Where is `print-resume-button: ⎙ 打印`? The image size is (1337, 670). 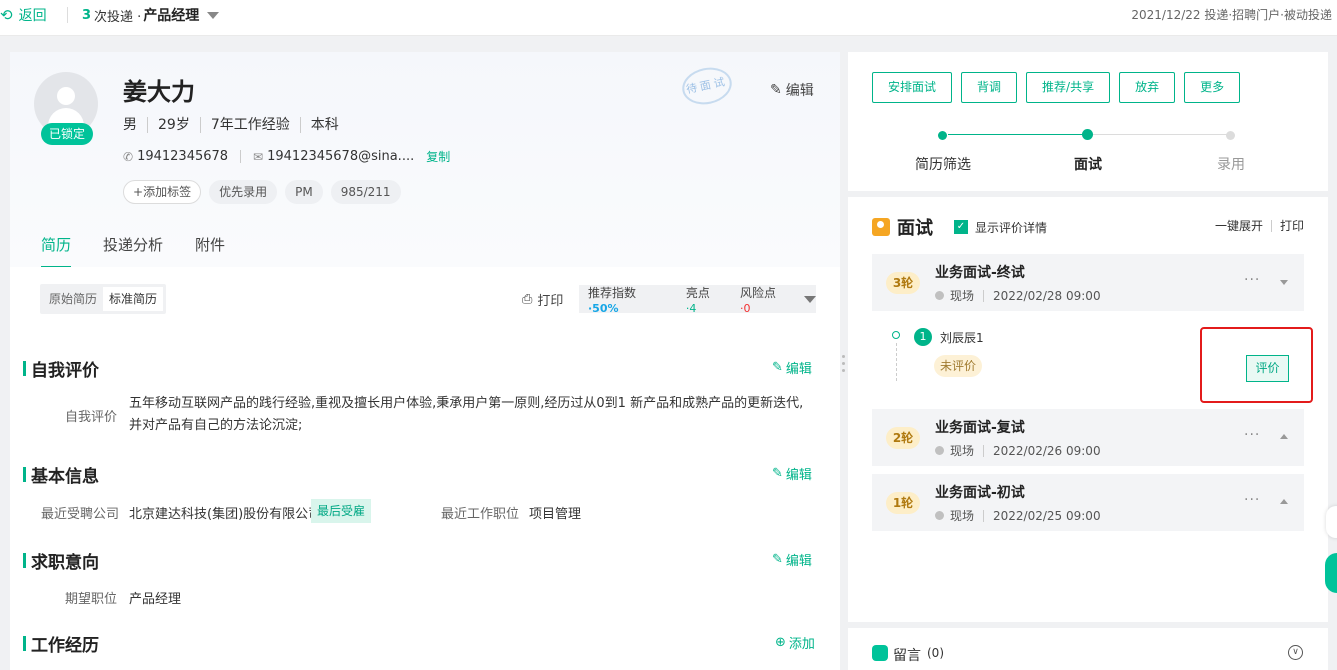 print-resume-button: ⎙ 打印 is located at coordinates (542, 299).